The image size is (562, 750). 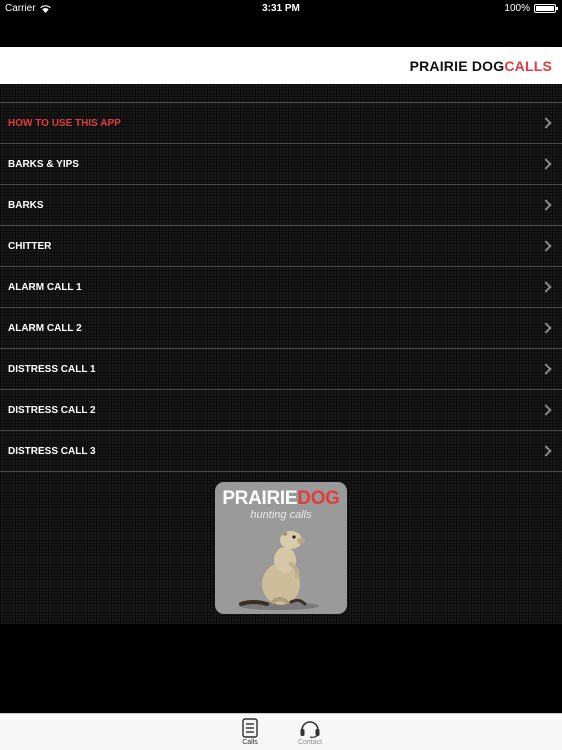 I want to click on app-logo: PRAIRIEDOG hunting calls, so click(x=281, y=548).